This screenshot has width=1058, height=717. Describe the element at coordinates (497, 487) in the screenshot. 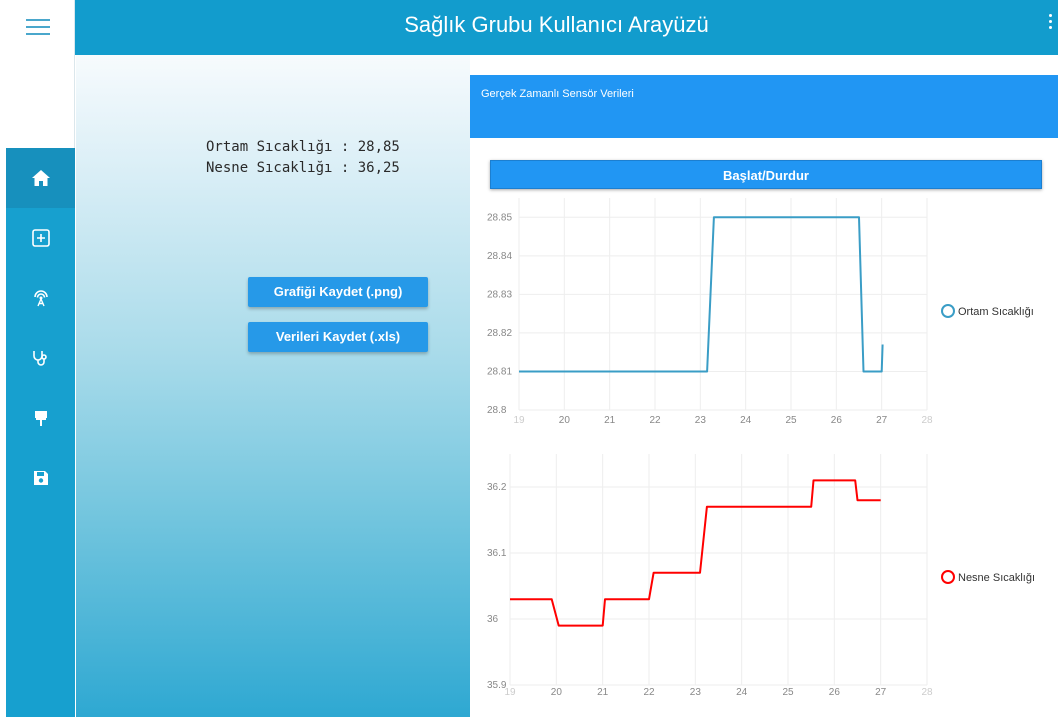

I see `y-tick-label: 36.2` at that location.